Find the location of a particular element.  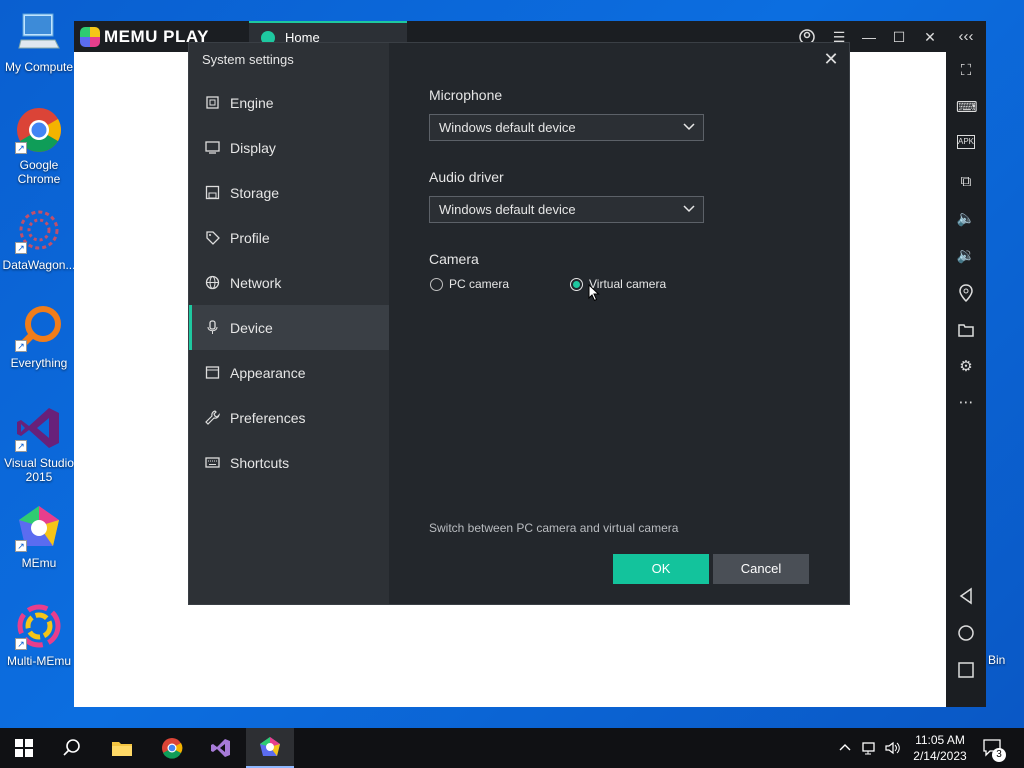

audio-driver-select-value: Windows default device is located at coordinates (507, 209).